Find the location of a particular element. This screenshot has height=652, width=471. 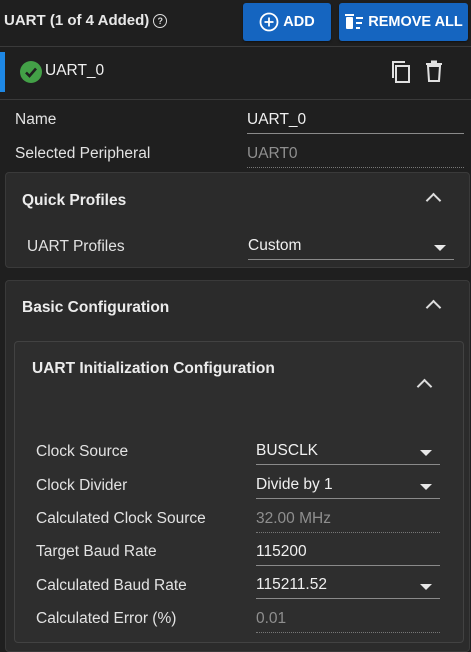

name-label: Name is located at coordinates (36, 119).